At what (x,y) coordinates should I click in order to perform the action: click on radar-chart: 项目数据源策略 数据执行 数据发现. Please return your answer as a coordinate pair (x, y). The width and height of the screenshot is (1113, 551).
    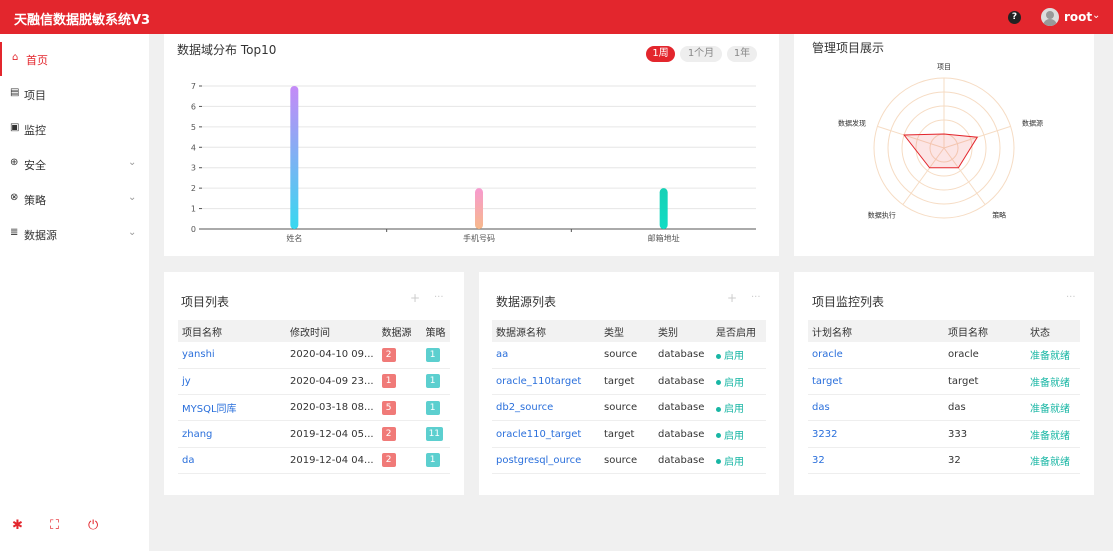
    Looking at the image, I should click on (940, 141).